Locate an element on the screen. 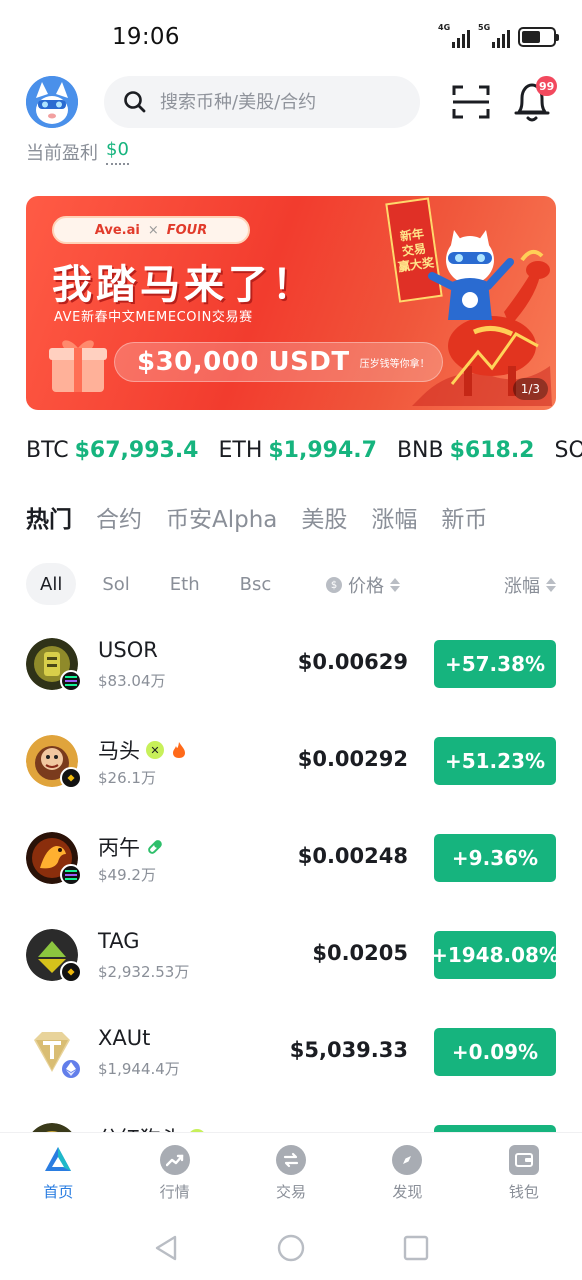 The height and width of the screenshot is (1280, 582). token-name: 马头 ✕ is located at coordinates (143, 750).